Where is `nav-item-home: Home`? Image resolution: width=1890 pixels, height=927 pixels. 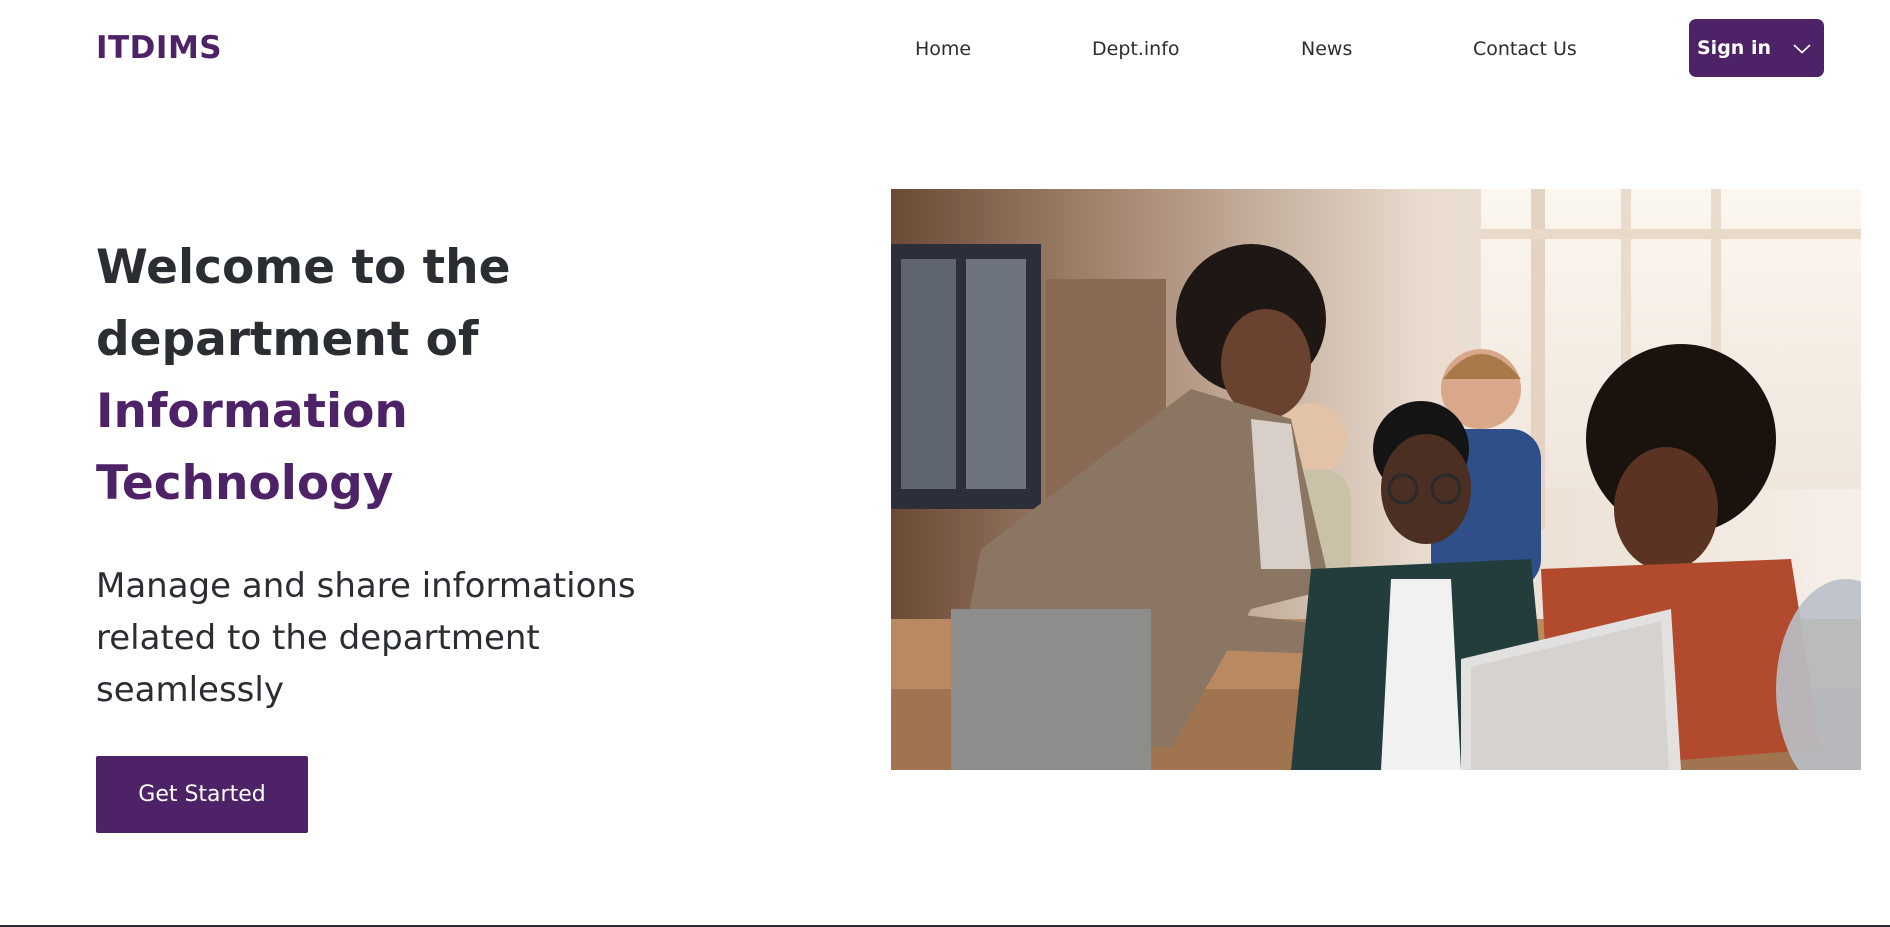 nav-item-home: Home is located at coordinates (943, 49).